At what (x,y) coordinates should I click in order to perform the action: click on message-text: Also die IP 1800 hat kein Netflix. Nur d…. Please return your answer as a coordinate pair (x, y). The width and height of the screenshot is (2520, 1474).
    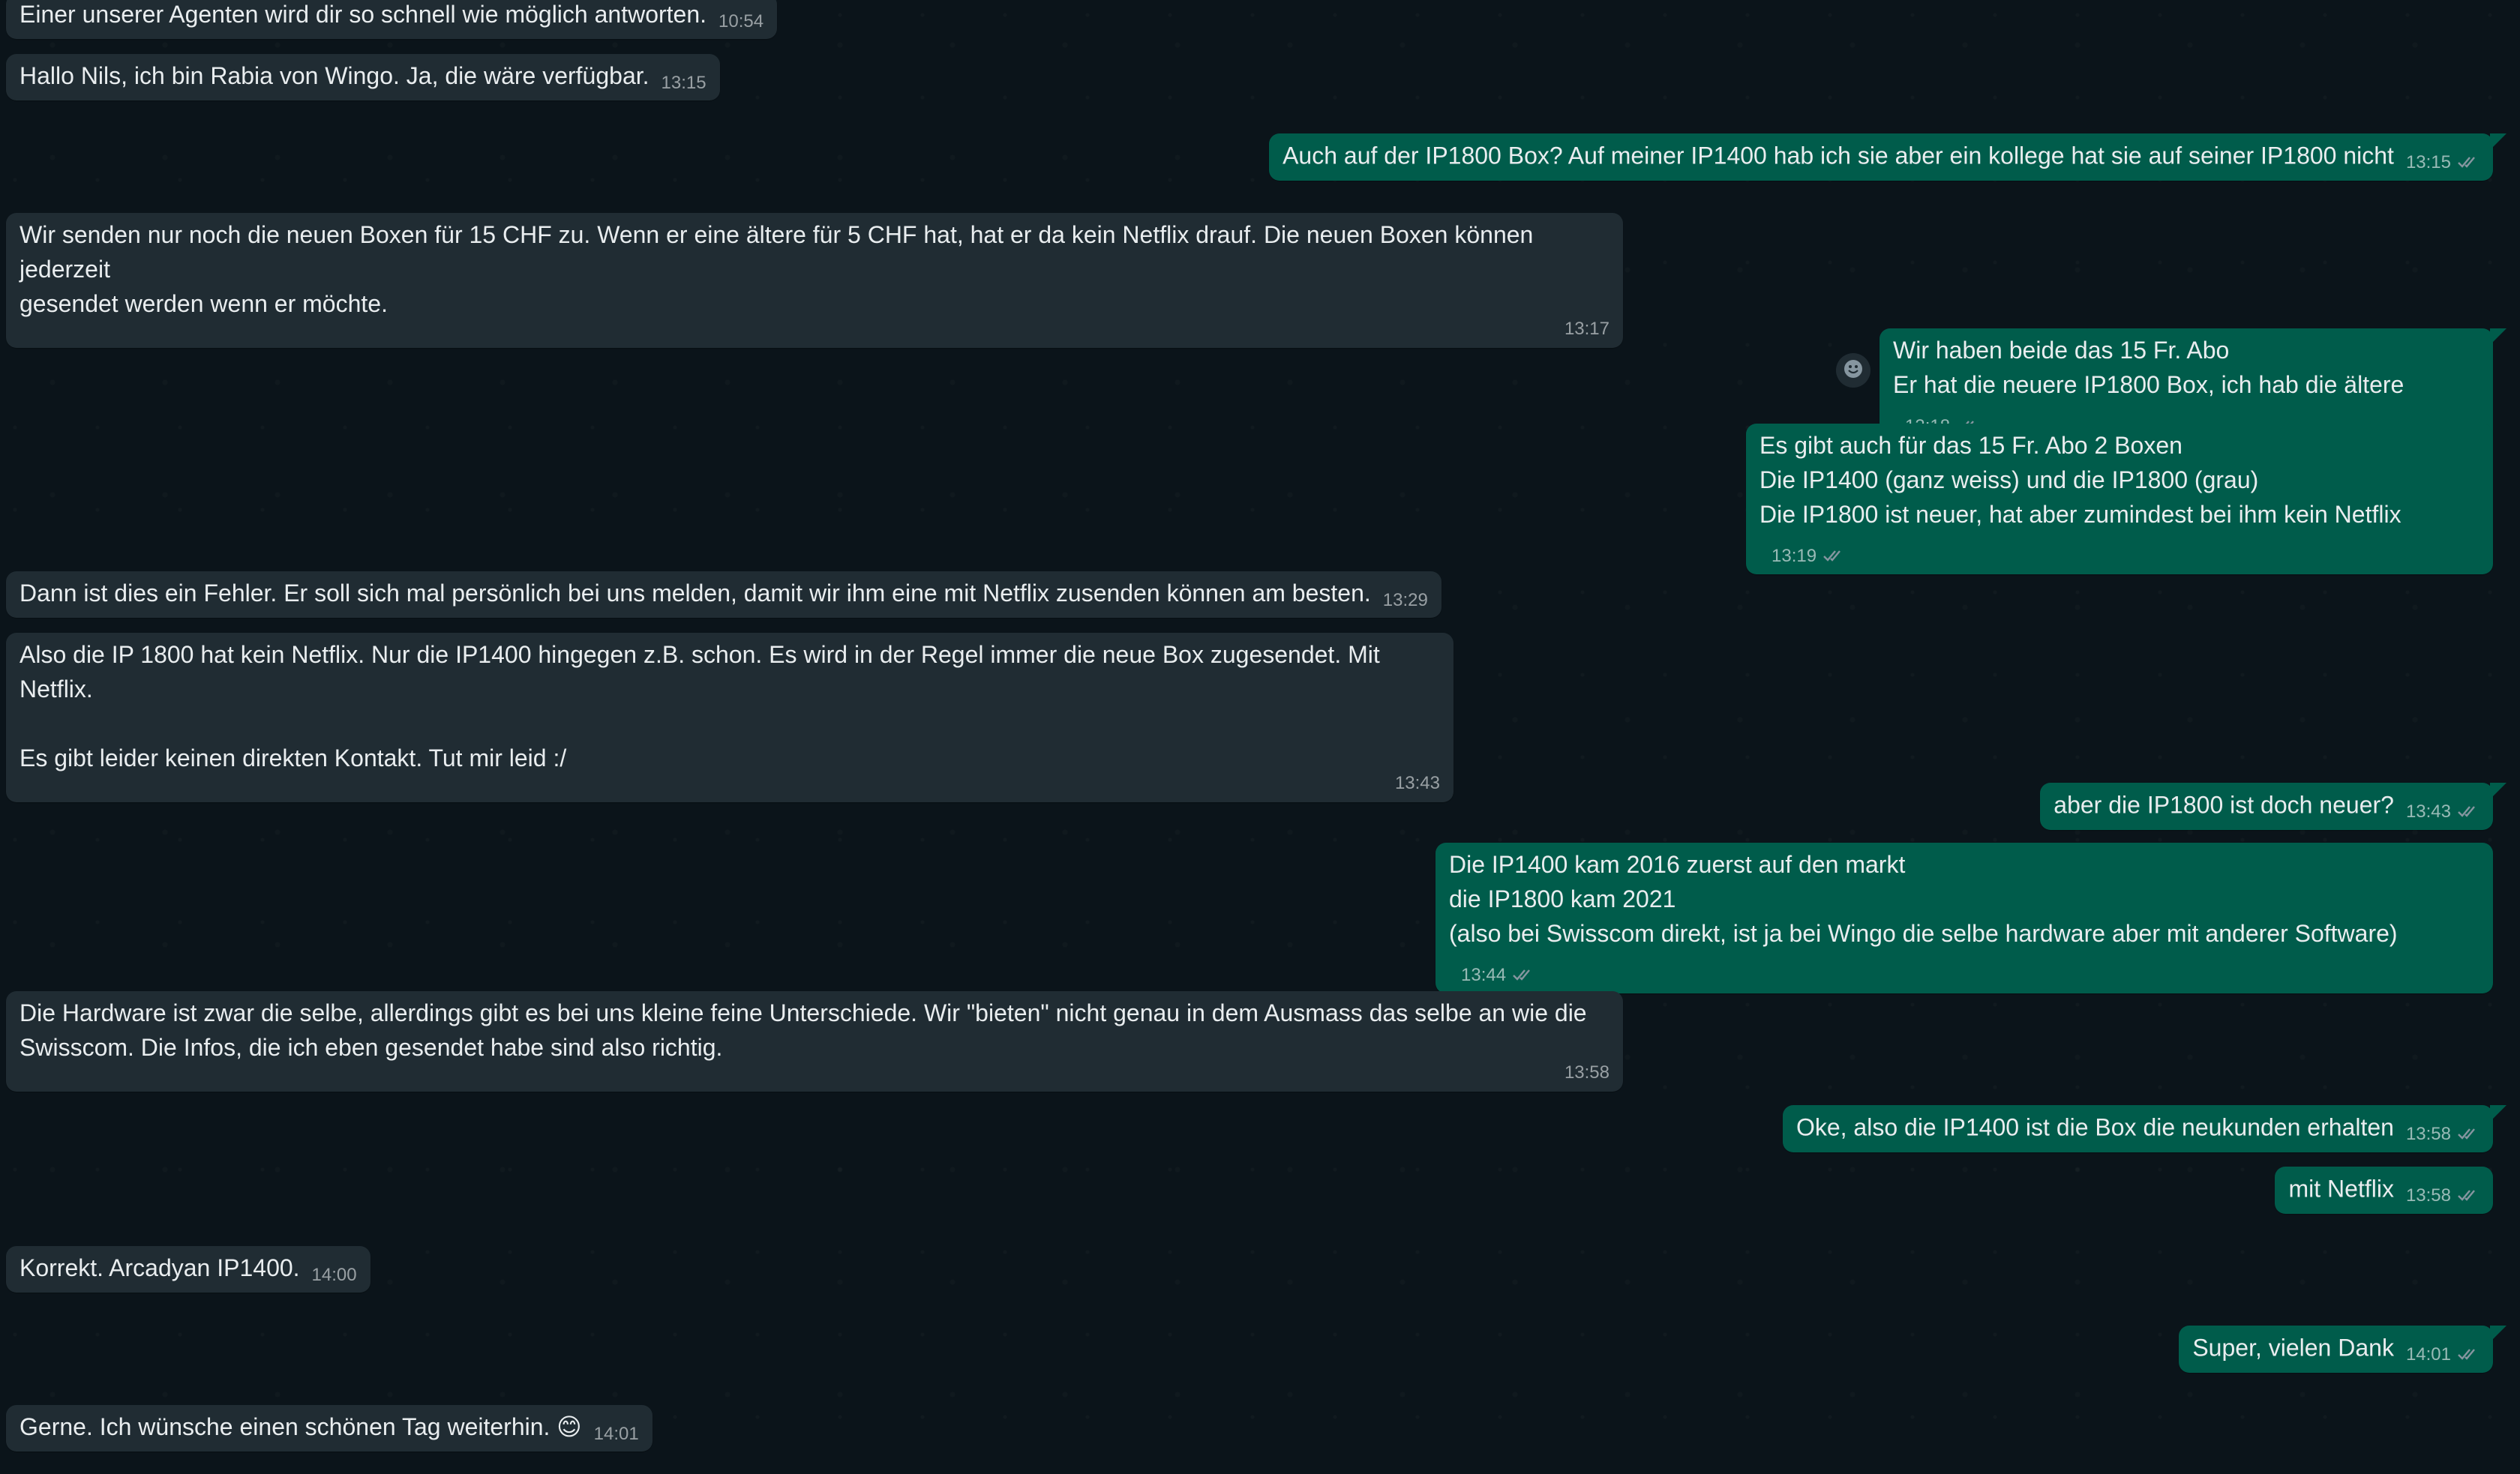
    Looking at the image, I should click on (700, 706).